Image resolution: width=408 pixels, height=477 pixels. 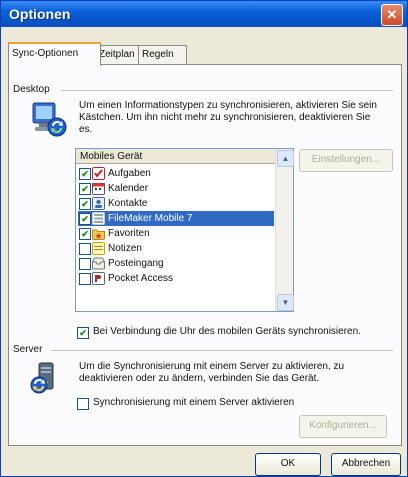 What do you see at coordinates (176, 233) in the screenshot?
I see `list-item-favoriten: ✔ Favoriten` at bounding box center [176, 233].